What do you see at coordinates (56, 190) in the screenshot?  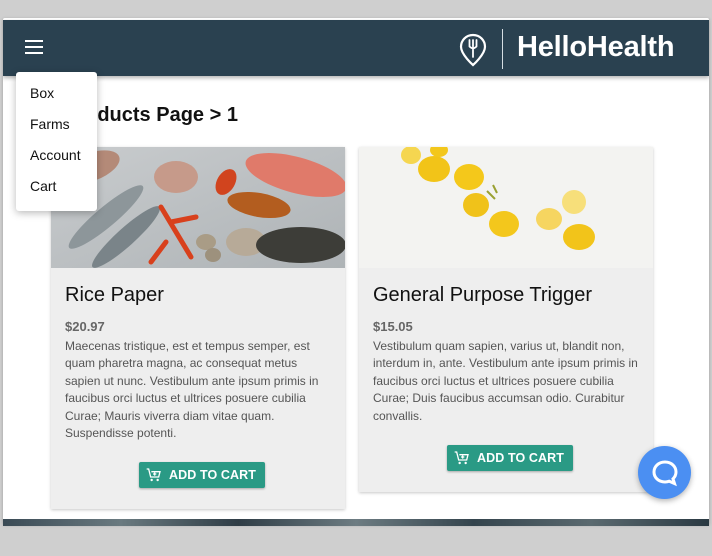 I see `menu-item-cart: Cart` at bounding box center [56, 190].